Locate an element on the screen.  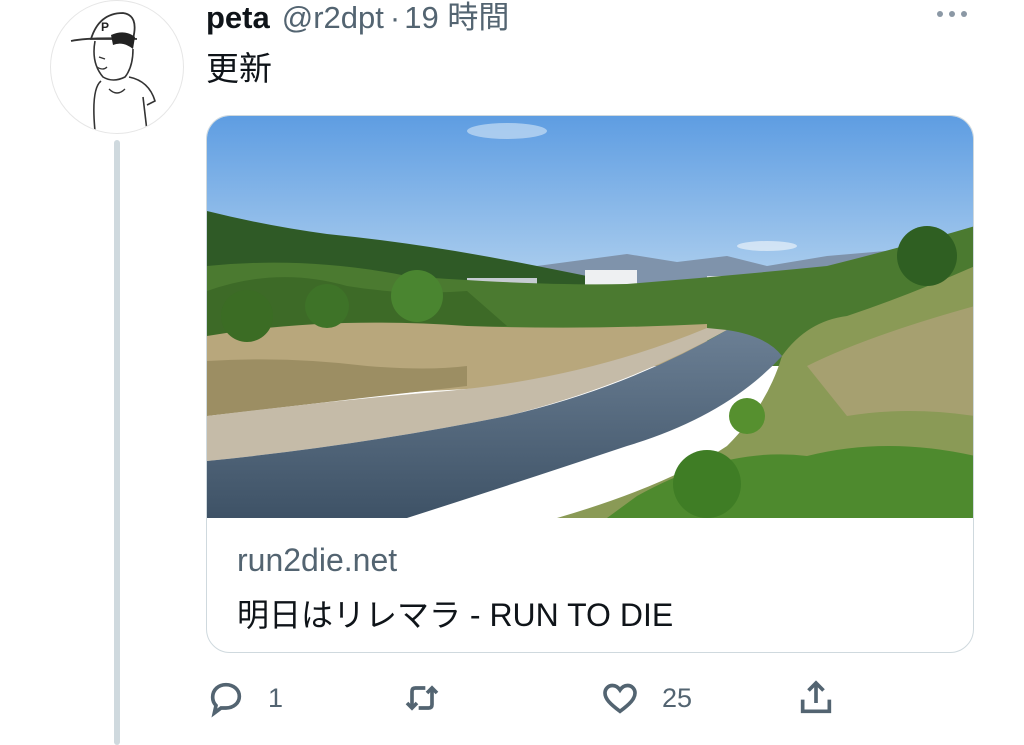
more-horizontal-icon is located at coordinates (952, 14).